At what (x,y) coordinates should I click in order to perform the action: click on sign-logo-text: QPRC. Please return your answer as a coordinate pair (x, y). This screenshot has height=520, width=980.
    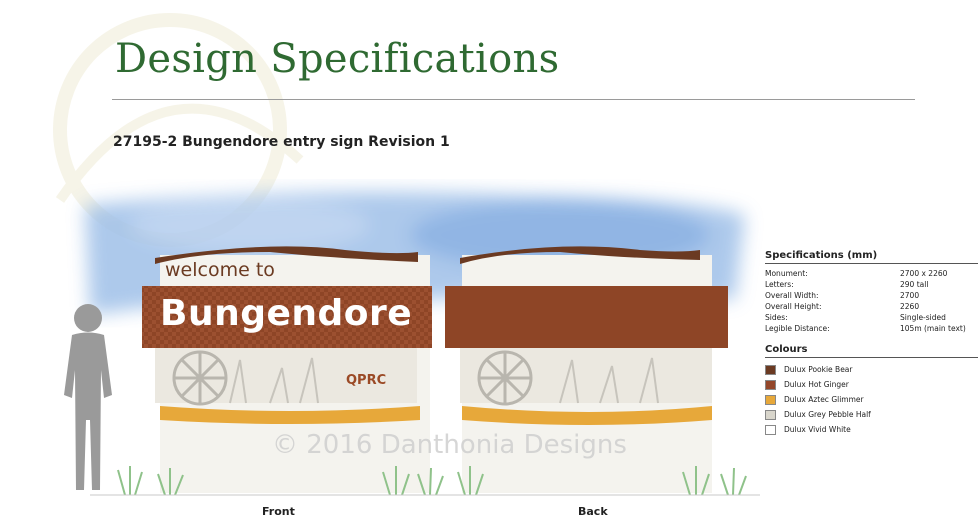
    Looking at the image, I should click on (366, 380).